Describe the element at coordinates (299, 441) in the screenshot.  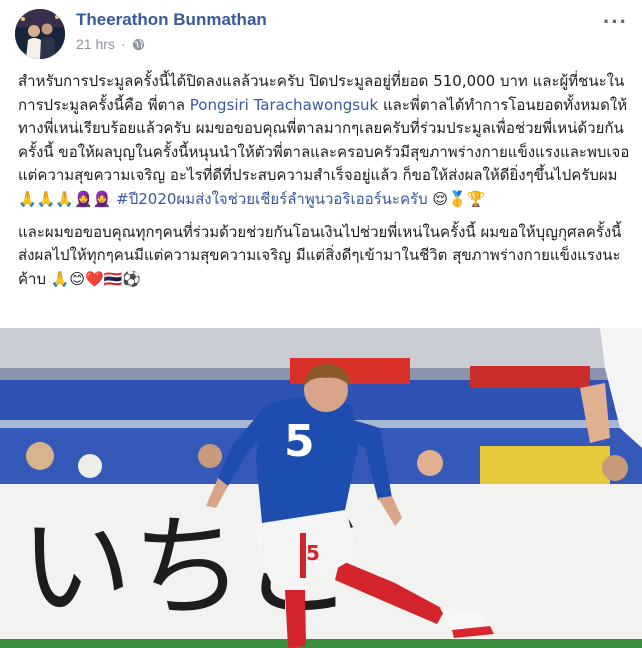
I see `jersey-number: 5` at that location.